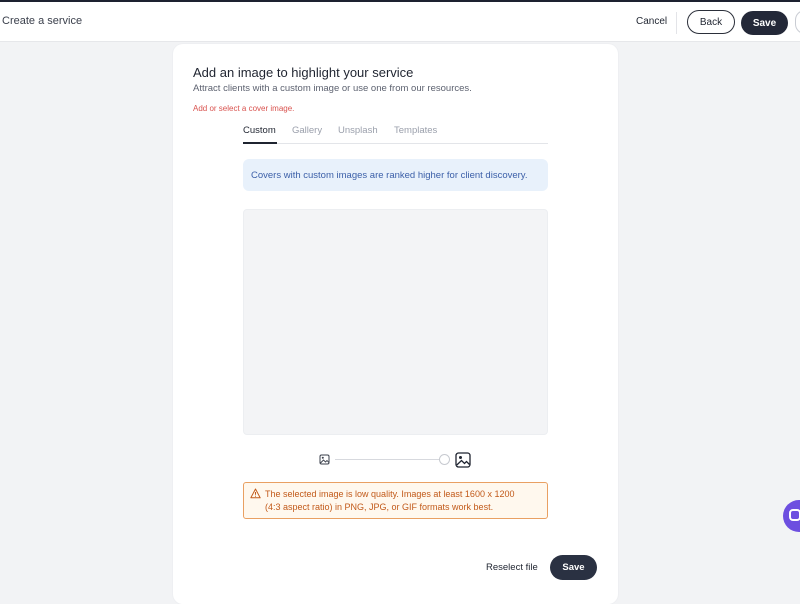 The image size is (800, 604). I want to click on warning-triangle-icon, so click(255, 493).